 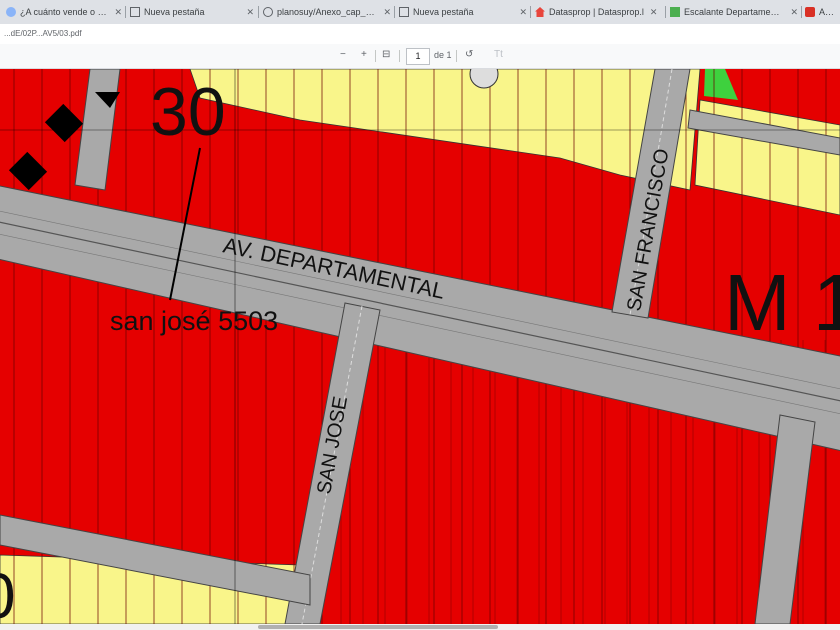 What do you see at coordinates (675, 12) in the screenshot?
I see `flag-icon` at bounding box center [675, 12].